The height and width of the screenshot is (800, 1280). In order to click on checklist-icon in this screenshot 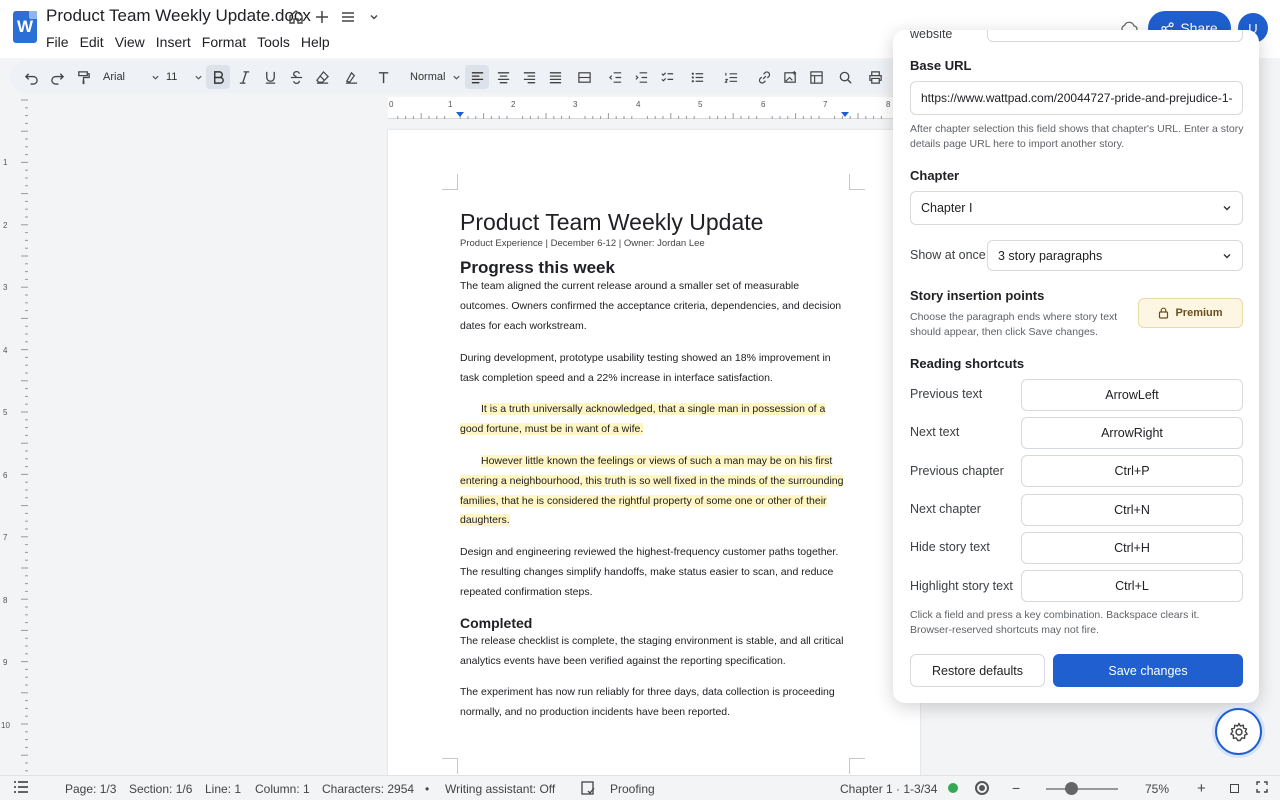, I will do `click(667, 77)`.